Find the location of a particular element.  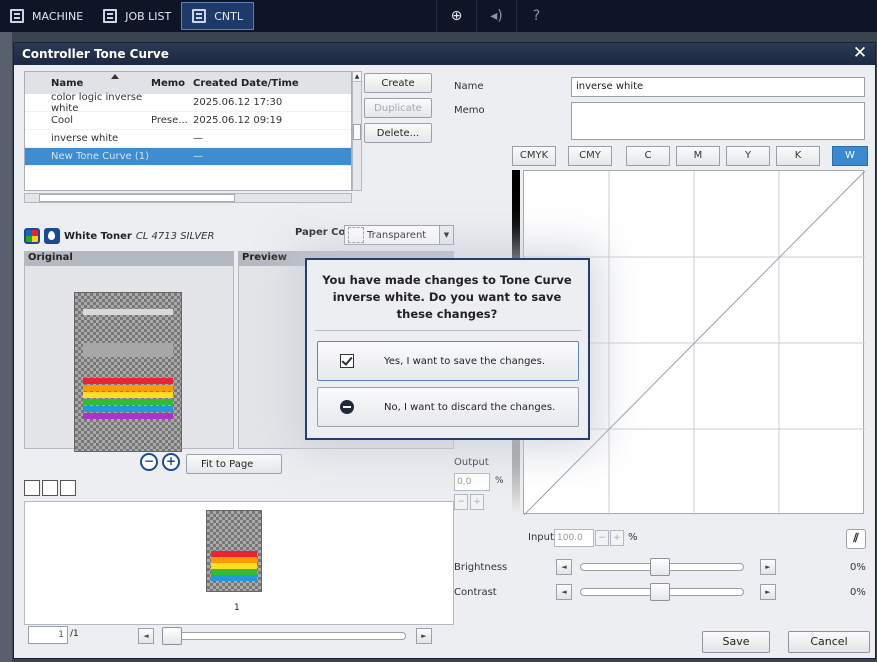

channel-button-c: C is located at coordinates (648, 156).